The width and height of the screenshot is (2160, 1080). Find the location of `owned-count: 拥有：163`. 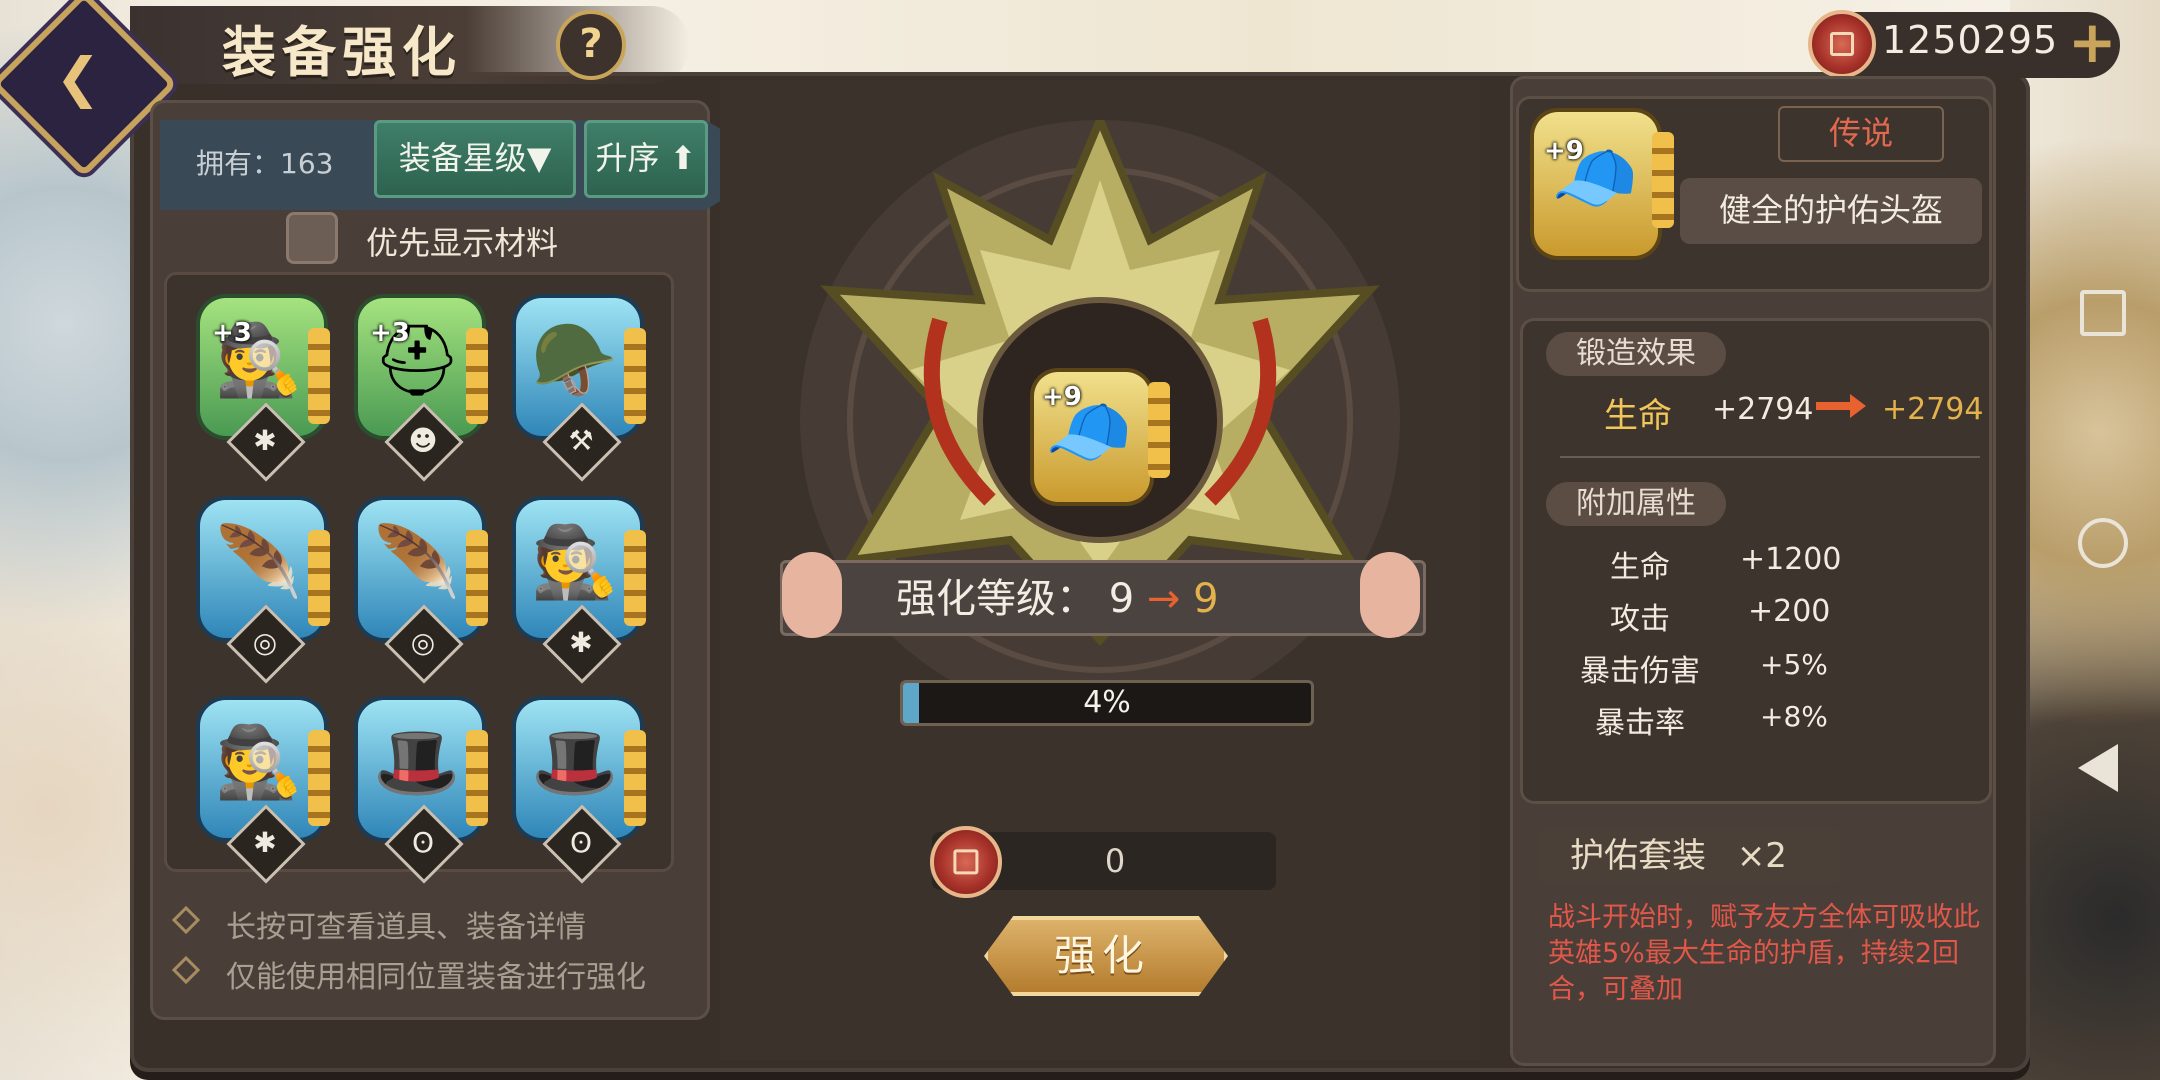

owned-count: 拥有：163 is located at coordinates (265, 163).